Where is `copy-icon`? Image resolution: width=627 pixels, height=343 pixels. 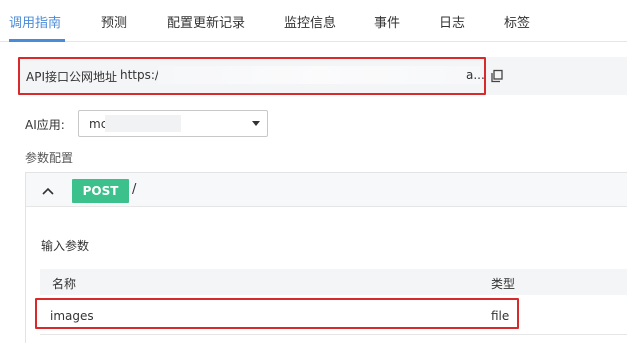 copy-icon is located at coordinates (497, 75).